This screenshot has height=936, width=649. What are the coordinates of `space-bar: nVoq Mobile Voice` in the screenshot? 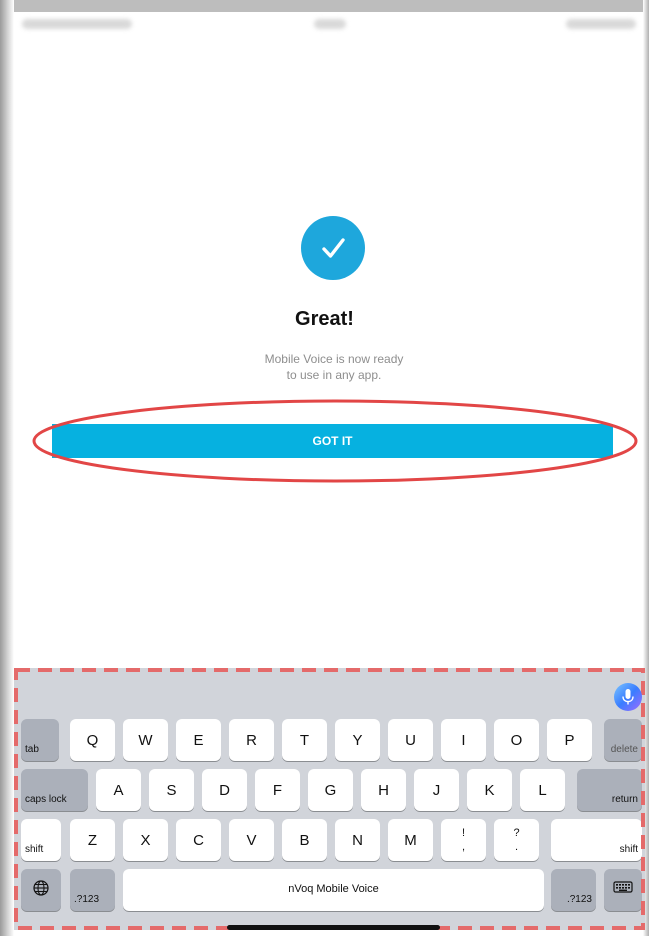 It's located at (333, 890).